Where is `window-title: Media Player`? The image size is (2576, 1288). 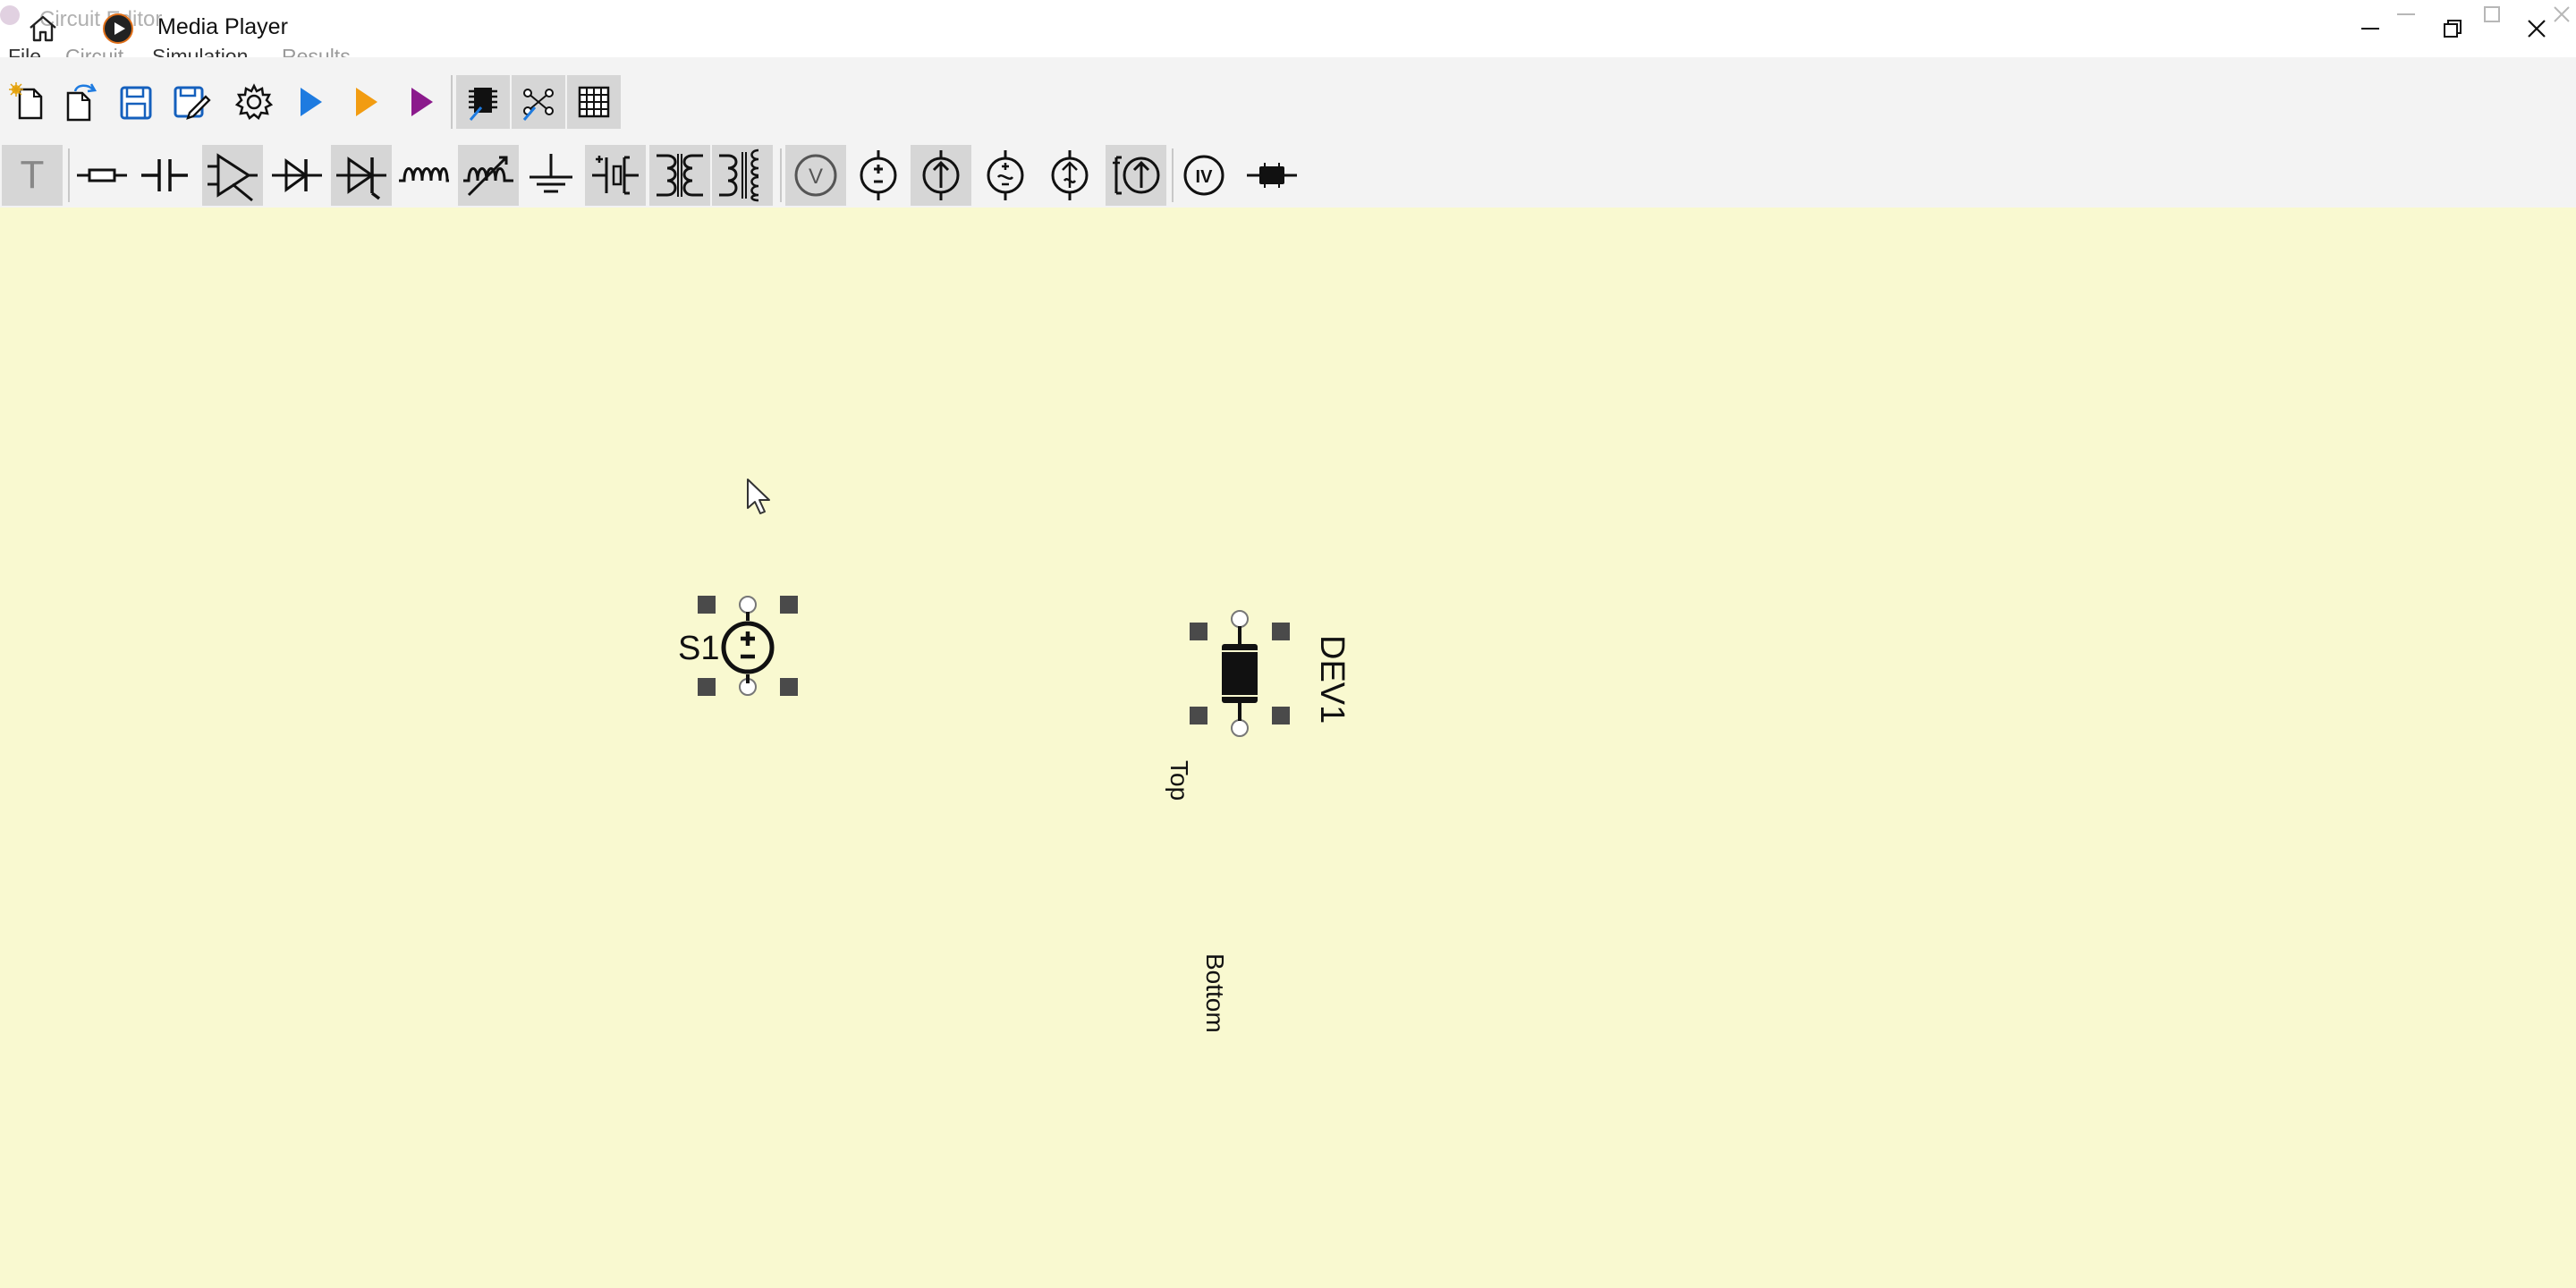 window-title: Media Player is located at coordinates (222, 26).